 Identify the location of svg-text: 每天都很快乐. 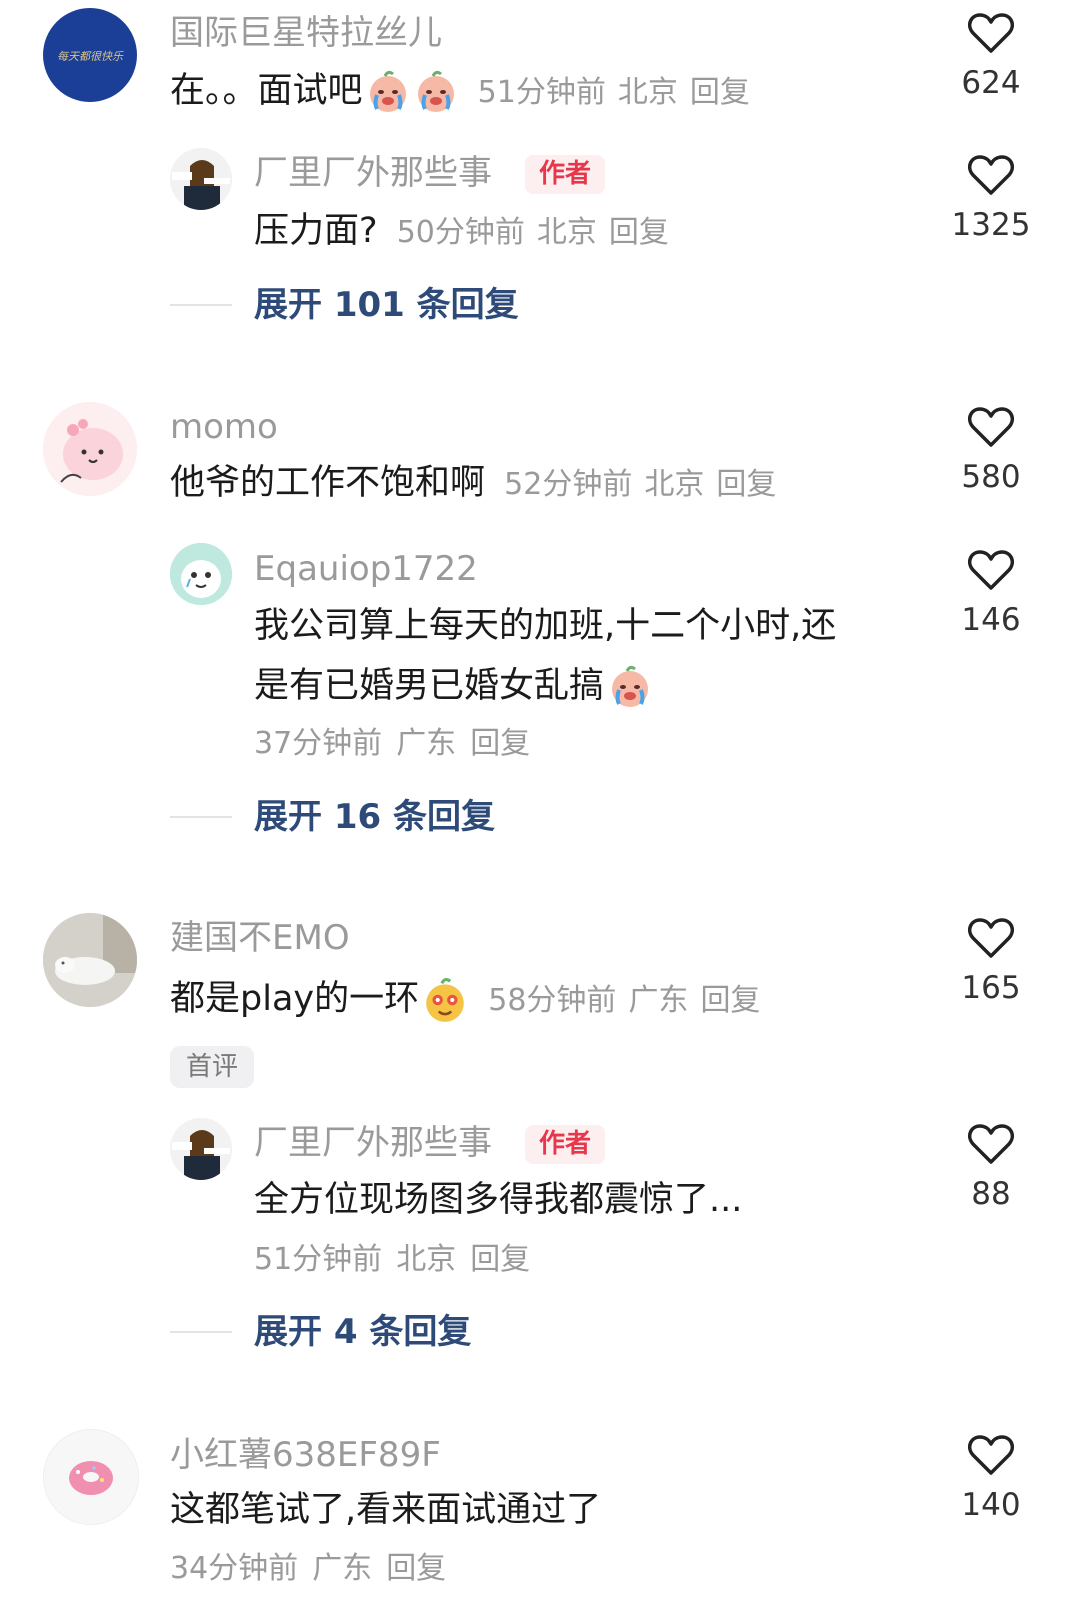
(90, 56).